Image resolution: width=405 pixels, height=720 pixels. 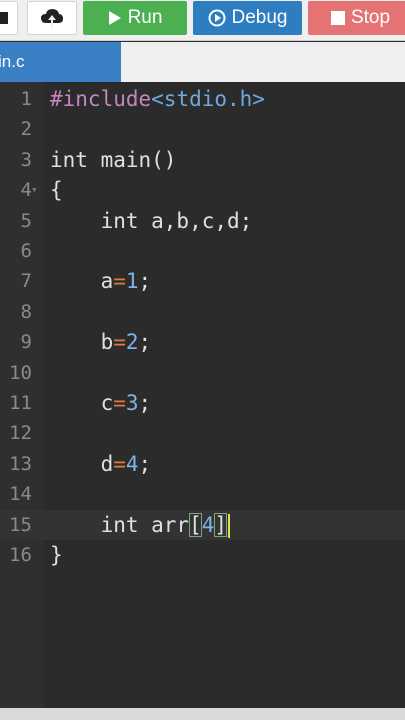 What do you see at coordinates (20, 403) in the screenshot?
I see `line-number: 11` at bounding box center [20, 403].